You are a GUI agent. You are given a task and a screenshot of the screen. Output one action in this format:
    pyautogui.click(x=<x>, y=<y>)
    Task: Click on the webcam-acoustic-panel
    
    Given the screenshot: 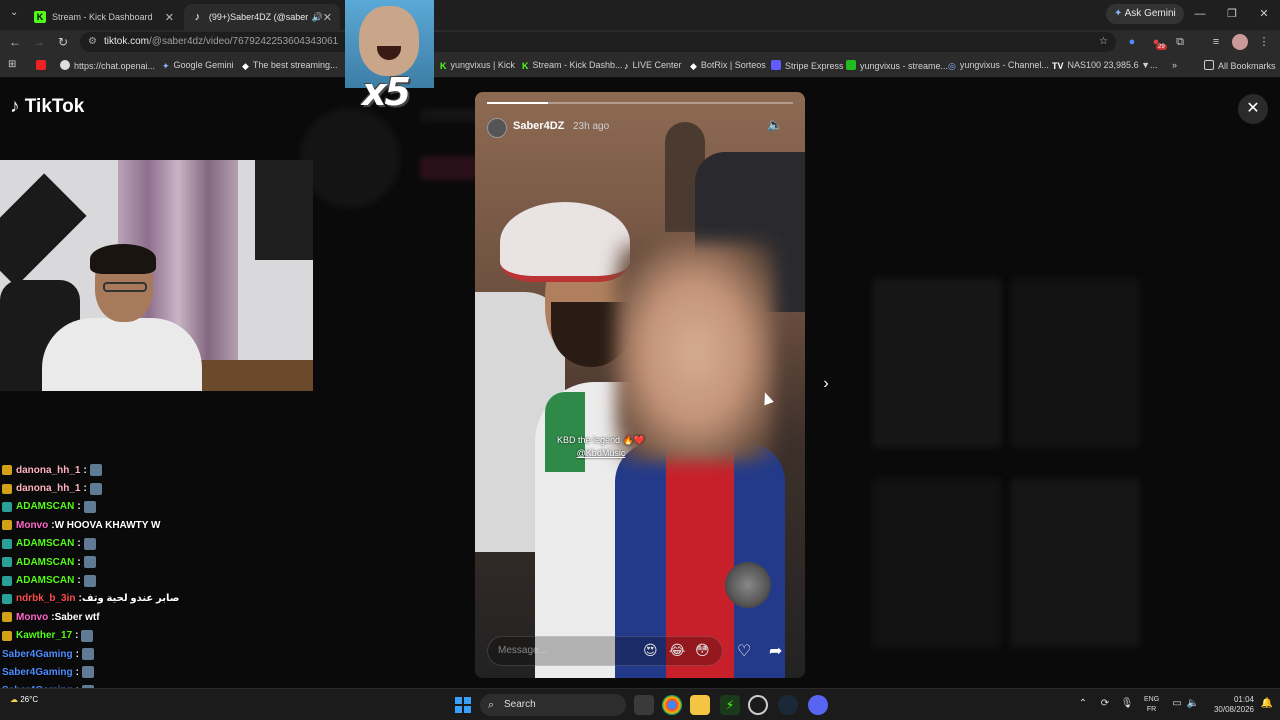 What is the action you would take?
    pyautogui.click(x=284, y=210)
    